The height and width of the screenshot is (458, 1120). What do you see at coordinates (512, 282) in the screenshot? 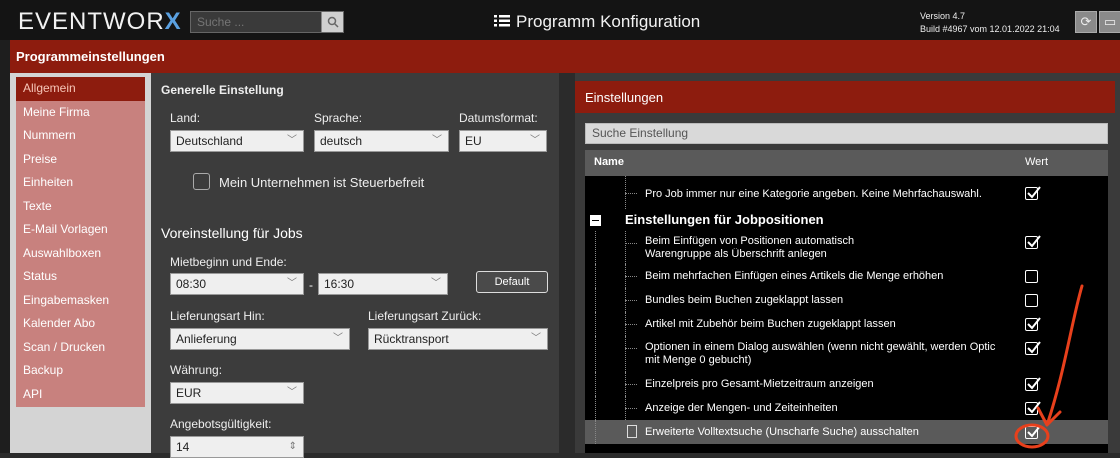
I see `default-button: Default` at bounding box center [512, 282].